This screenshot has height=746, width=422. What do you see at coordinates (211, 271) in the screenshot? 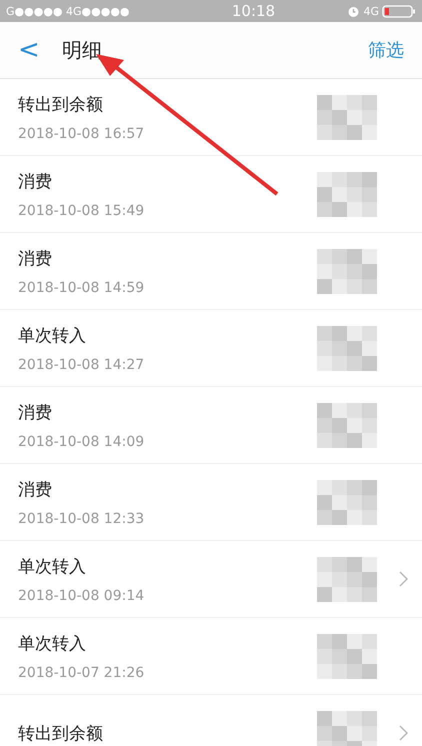
I see `transaction-row: 消费 2018-10-08 14:59` at bounding box center [211, 271].